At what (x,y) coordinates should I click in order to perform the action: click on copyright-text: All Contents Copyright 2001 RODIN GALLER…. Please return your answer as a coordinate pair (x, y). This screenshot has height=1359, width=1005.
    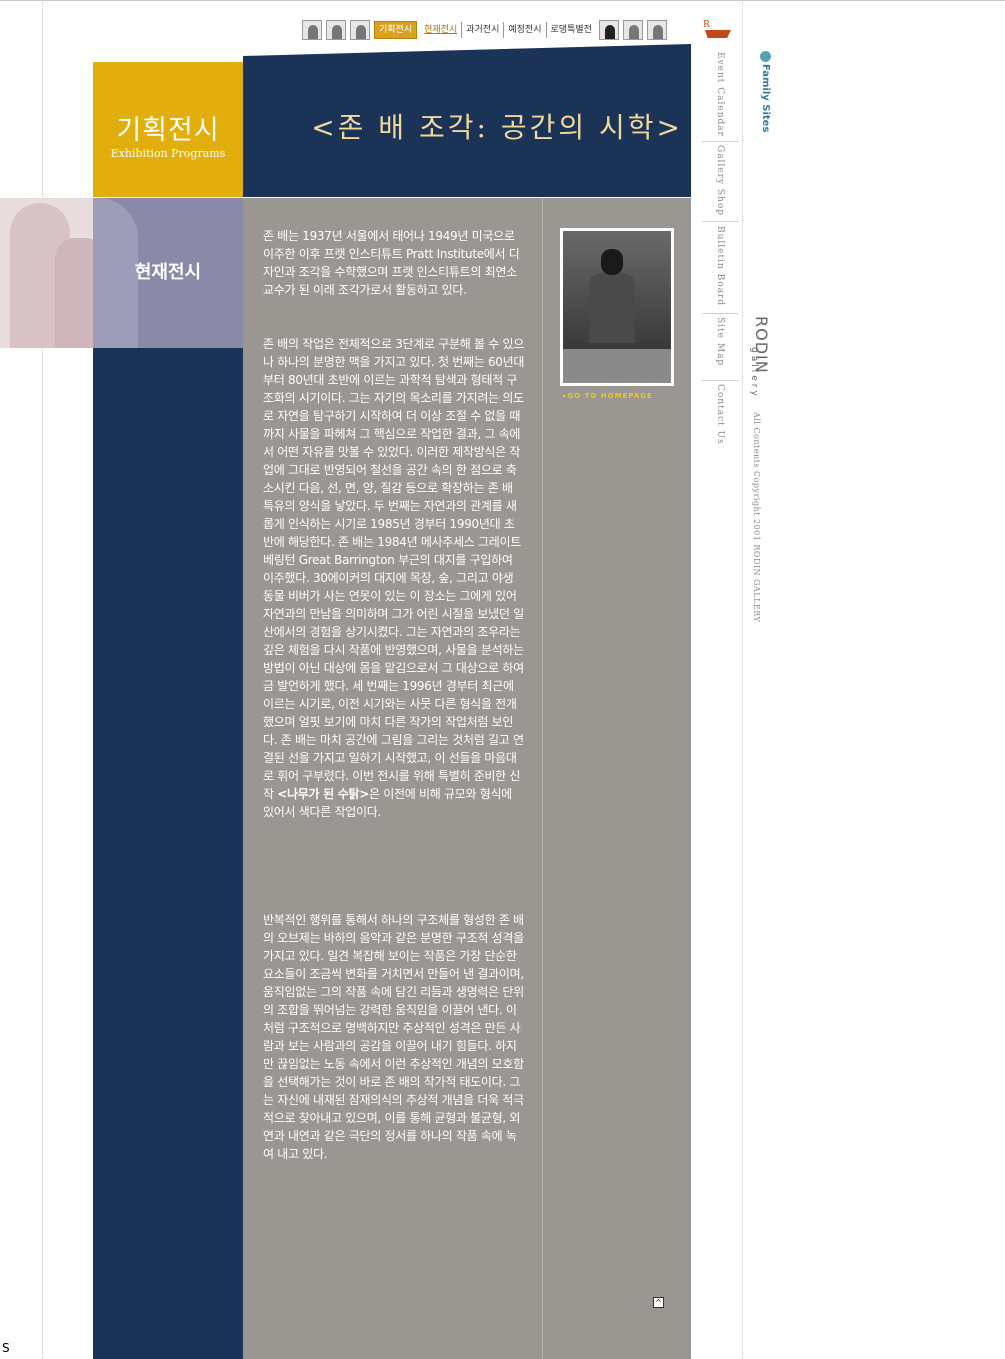
    Looking at the image, I should click on (756, 517).